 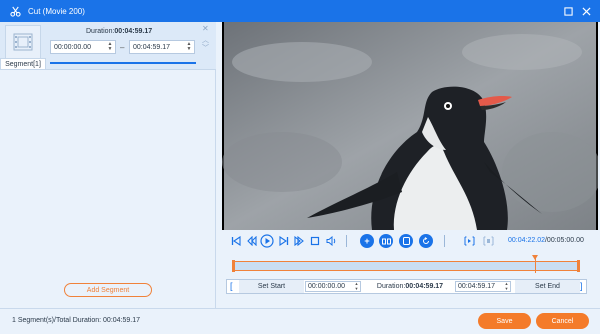 What do you see at coordinates (205, 28) in the screenshot?
I see `delete-segment-icon: ✕` at bounding box center [205, 28].